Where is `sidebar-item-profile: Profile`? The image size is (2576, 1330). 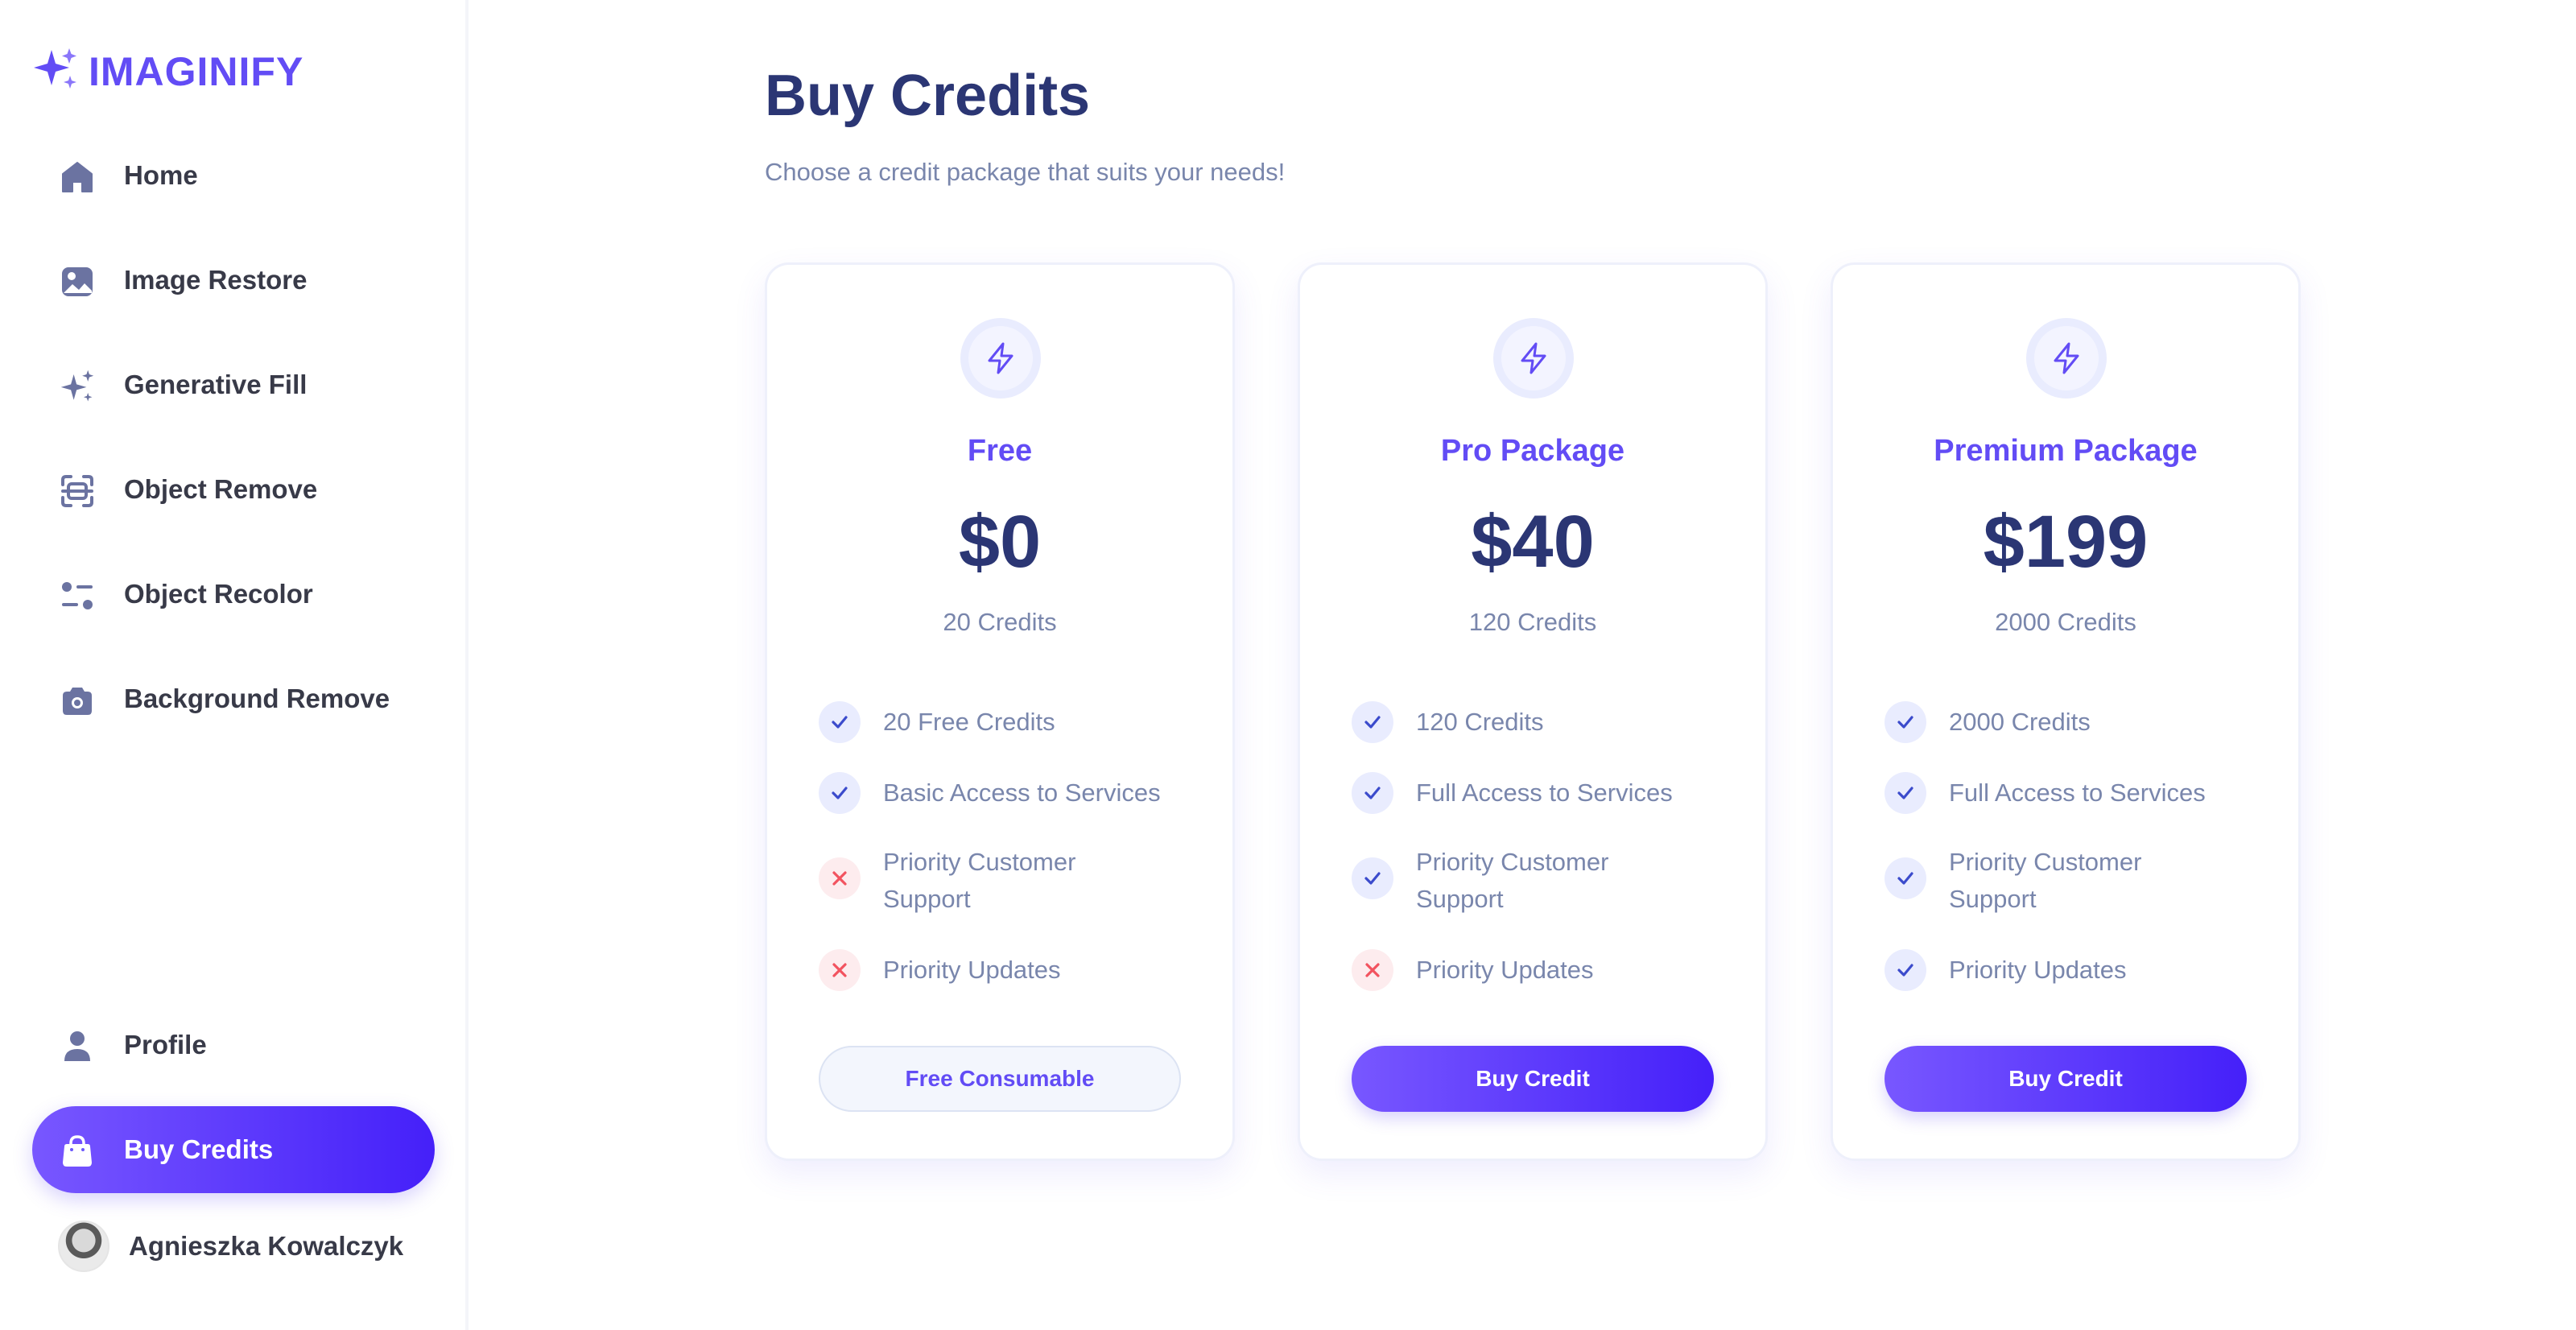 sidebar-item-profile: Profile is located at coordinates (233, 1045).